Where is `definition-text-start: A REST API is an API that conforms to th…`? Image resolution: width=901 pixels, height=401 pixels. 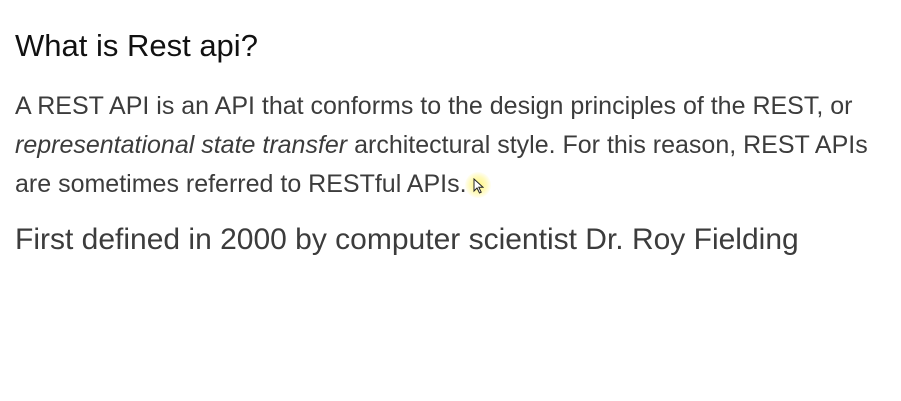
definition-text-start: A REST API is an API that conforms to th… is located at coordinates (434, 106).